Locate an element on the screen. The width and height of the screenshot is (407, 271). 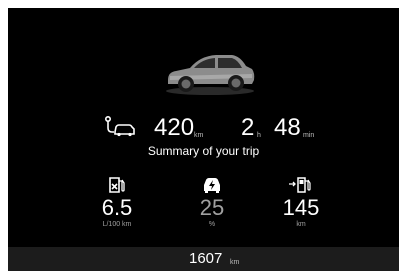
distance-value: 420 is located at coordinates (174, 127).